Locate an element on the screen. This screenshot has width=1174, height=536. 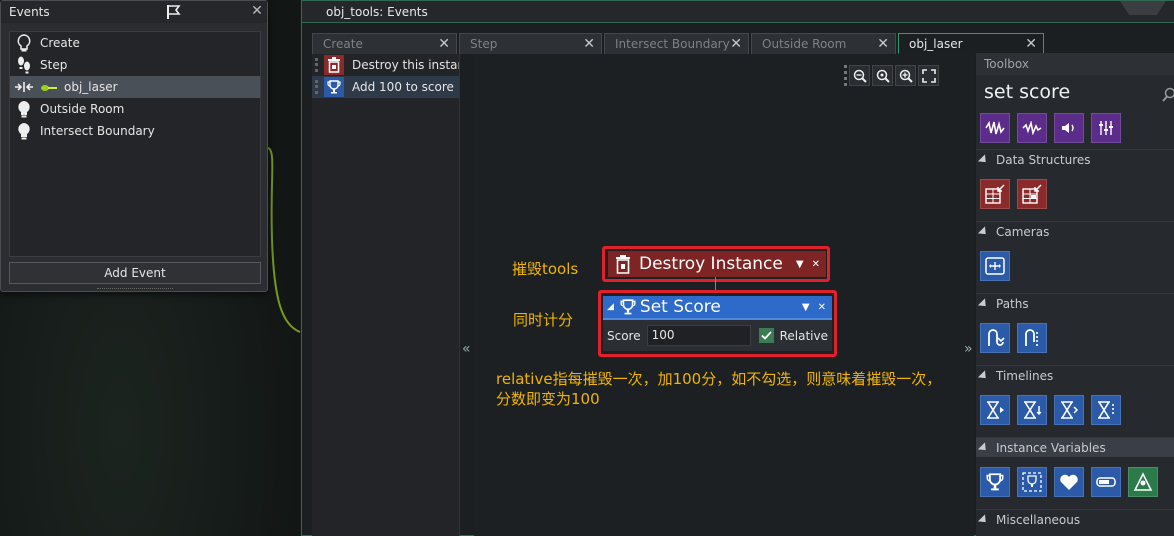
grid-create-icon is located at coordinates (995, 194).